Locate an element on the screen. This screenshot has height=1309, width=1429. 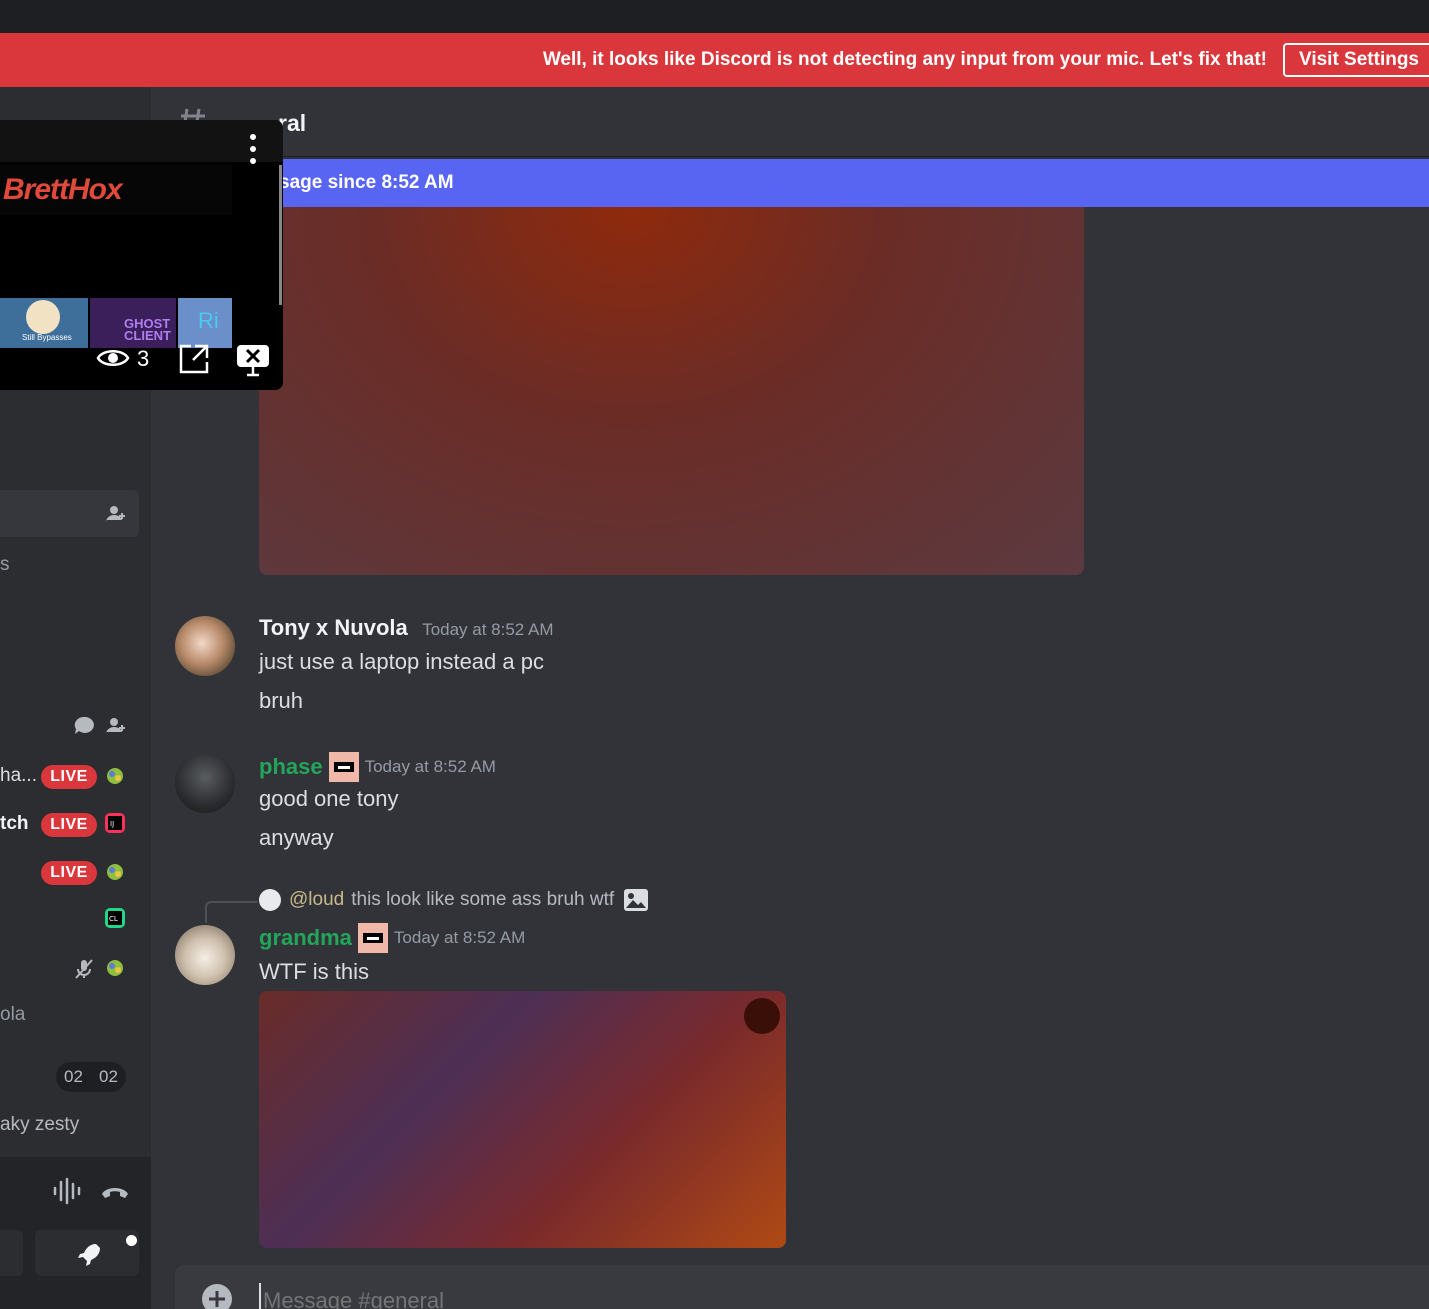
more-options-icon is located at coordinates (253, 151).